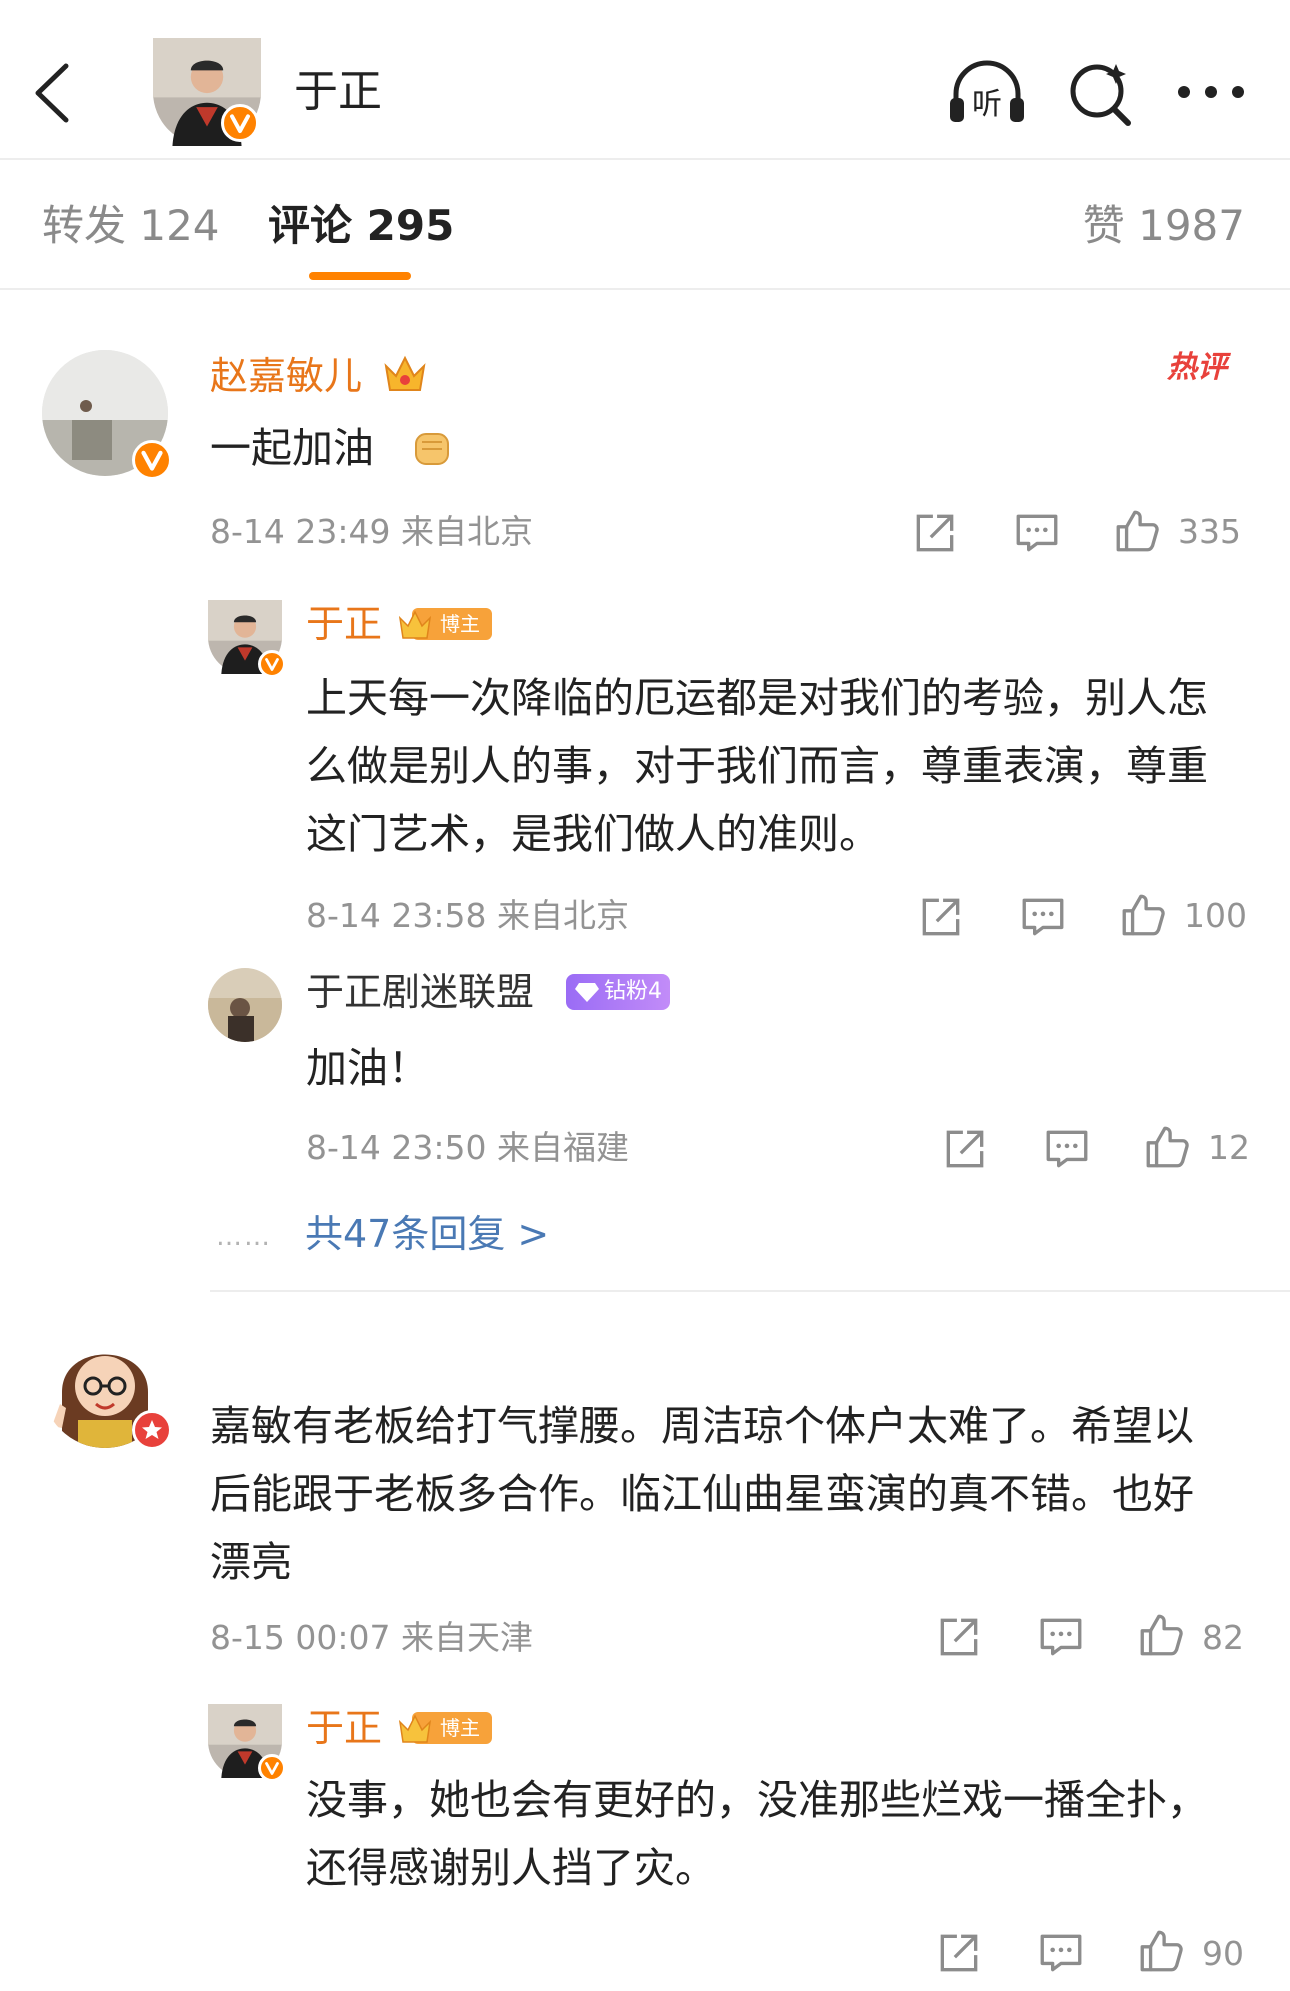 This screenshot has width=1290, height=1991. What do you see at coordinates (1223, 1953) in the screenshot?
I see `like-count: 90` at bounding box center [1223, 1953].